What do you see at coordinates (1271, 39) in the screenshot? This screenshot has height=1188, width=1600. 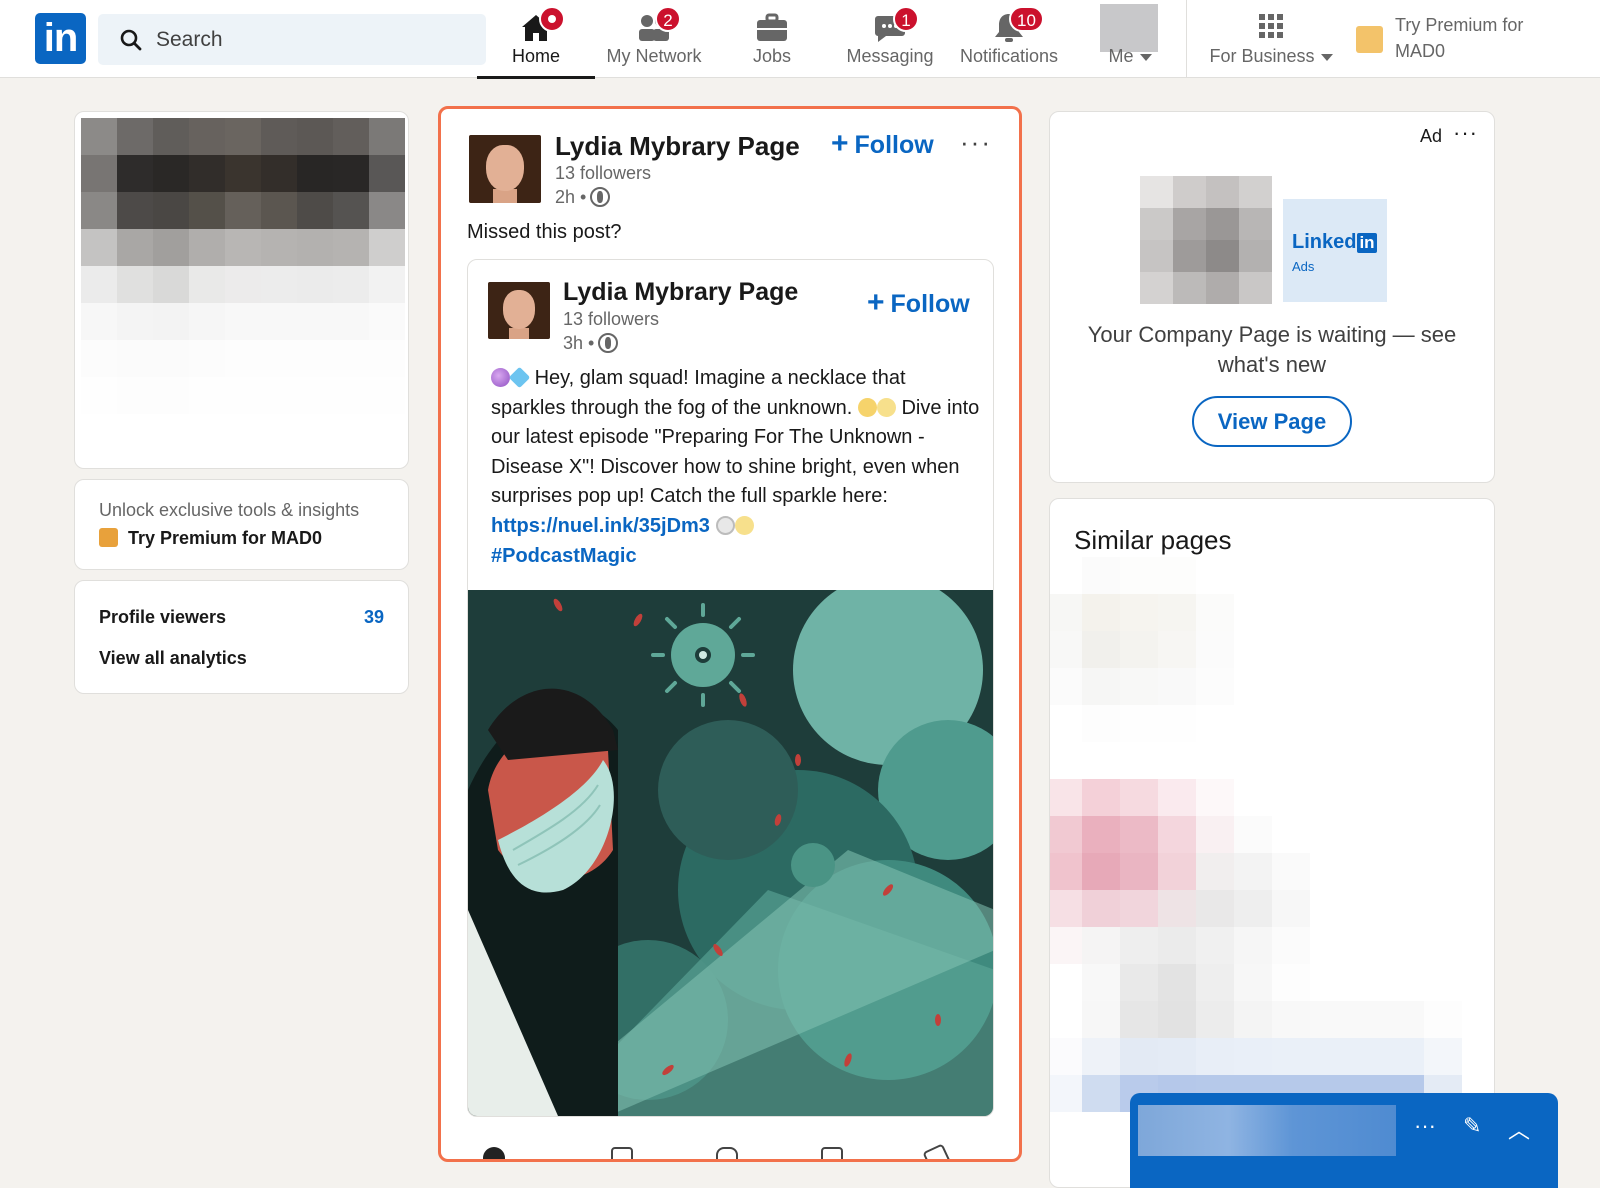 I see `nav-for-business: For Business` at bounding box center [1271, 39].